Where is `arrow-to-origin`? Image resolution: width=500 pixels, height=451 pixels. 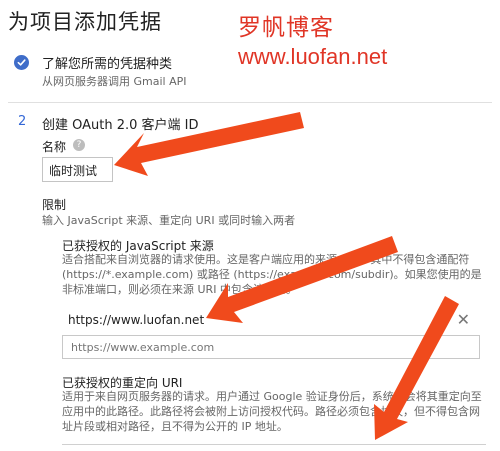 arrow-to-origin is located at coordinates (302, 279).